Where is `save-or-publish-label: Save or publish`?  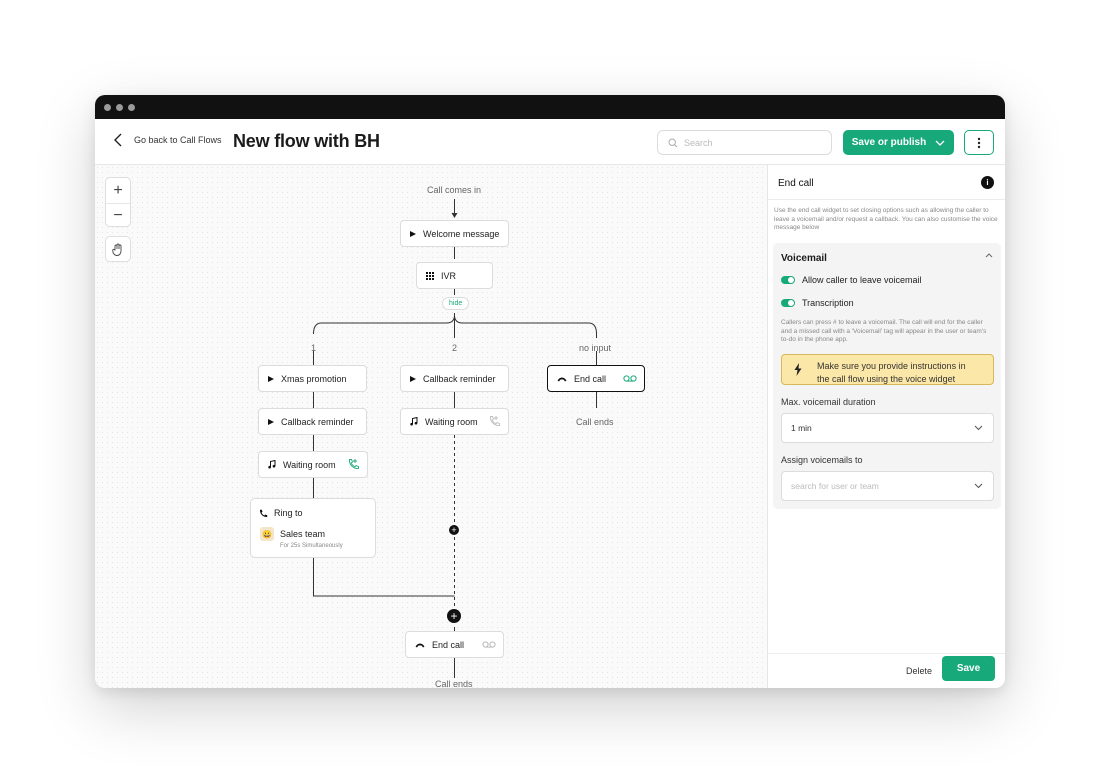
save-or-publish-label: Save or publish is located at coordinates (889, 142).